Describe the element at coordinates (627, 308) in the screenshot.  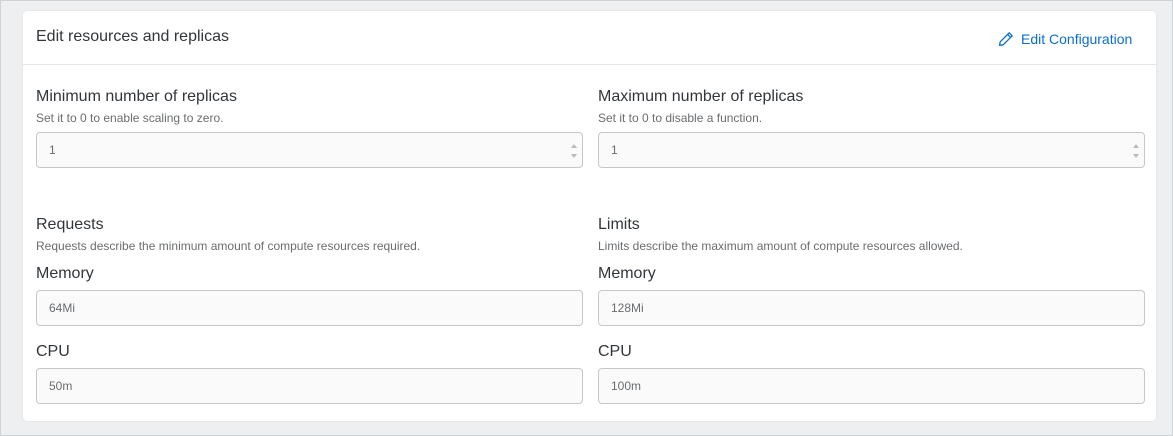
I see `limits-memory-value: 128Mi` at that location.